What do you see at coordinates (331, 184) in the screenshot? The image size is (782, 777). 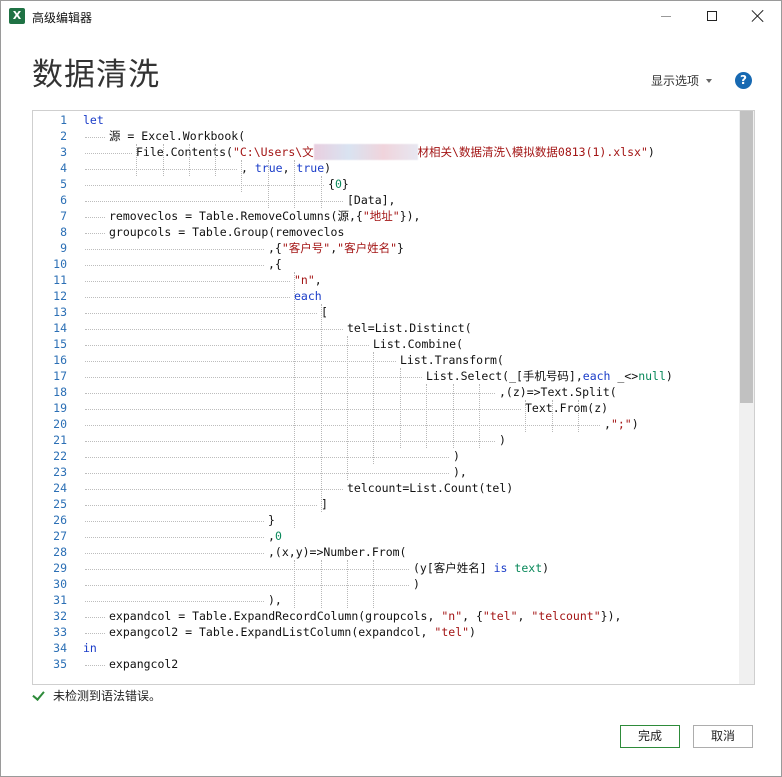 I see `code-token: {` at bounding box center [331, 184].